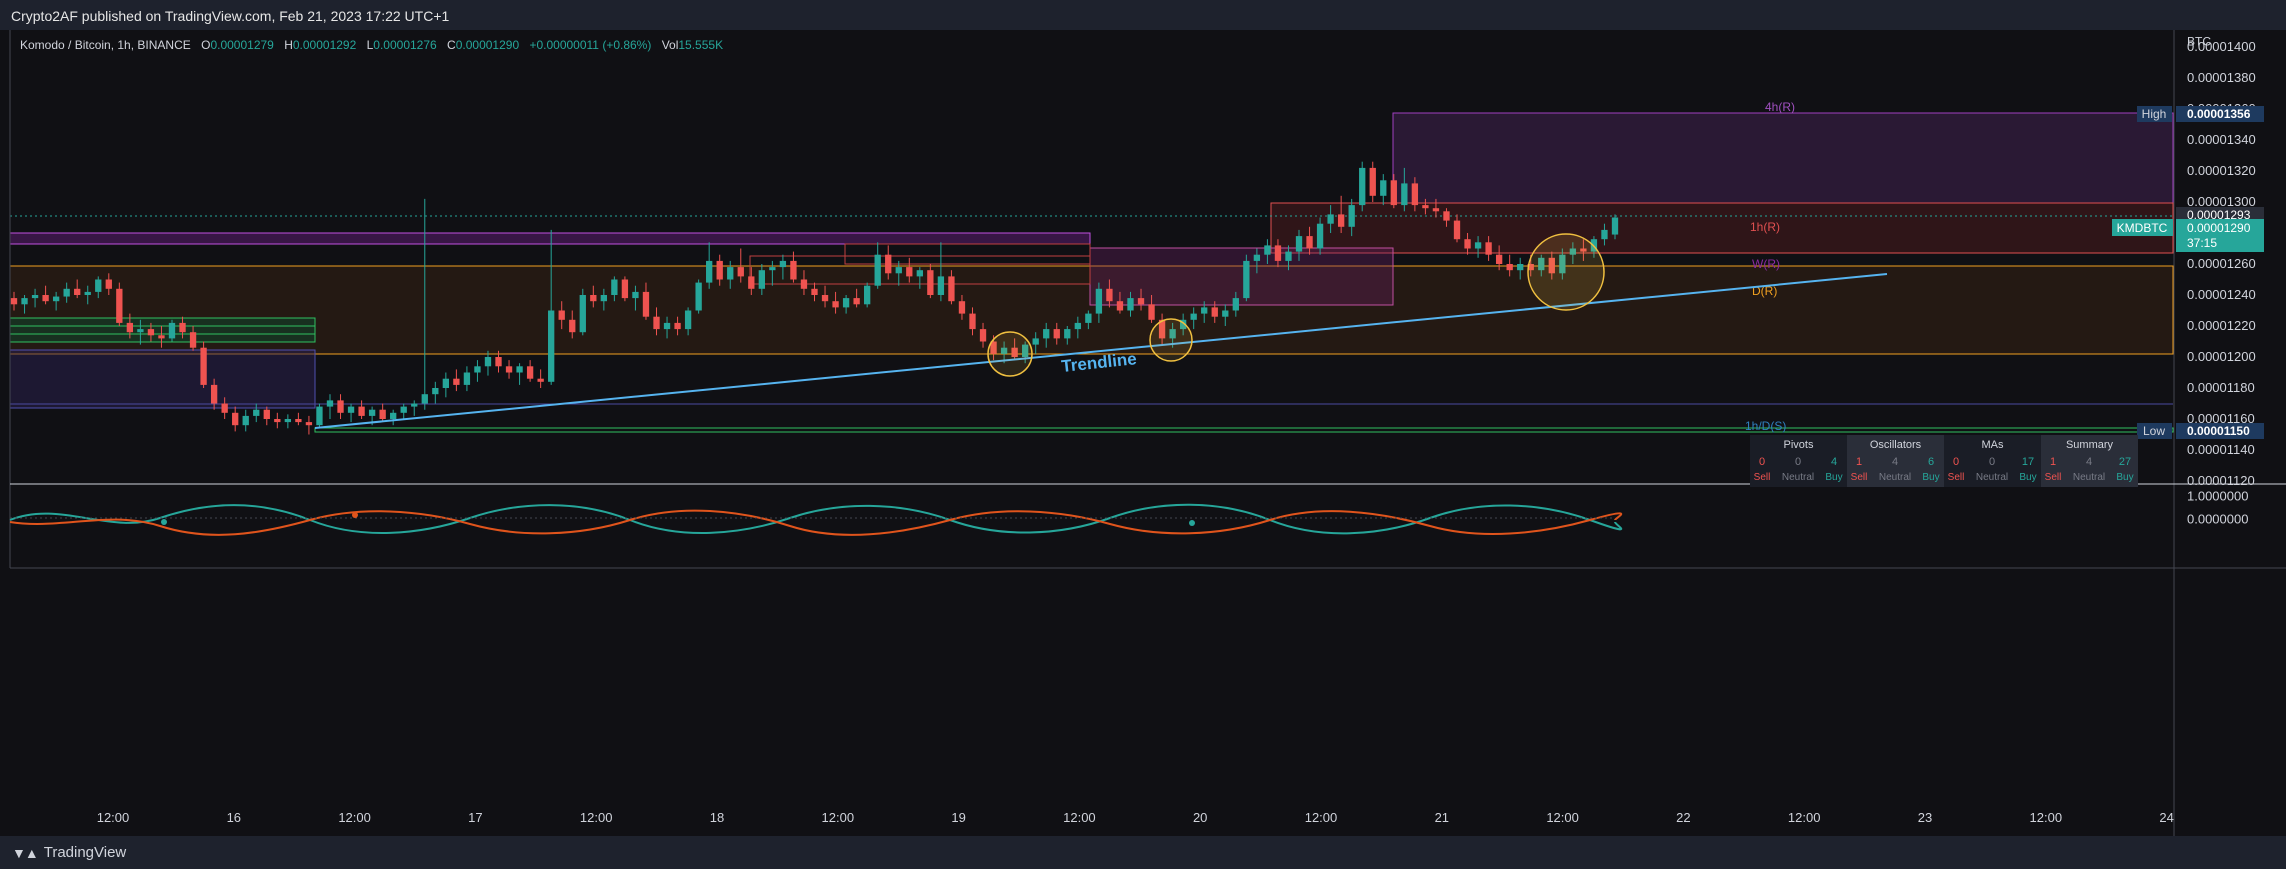  Describe the element at coordinates (2090, 445) in the screenshot. I see `tech-table-header: Summary` at that location.